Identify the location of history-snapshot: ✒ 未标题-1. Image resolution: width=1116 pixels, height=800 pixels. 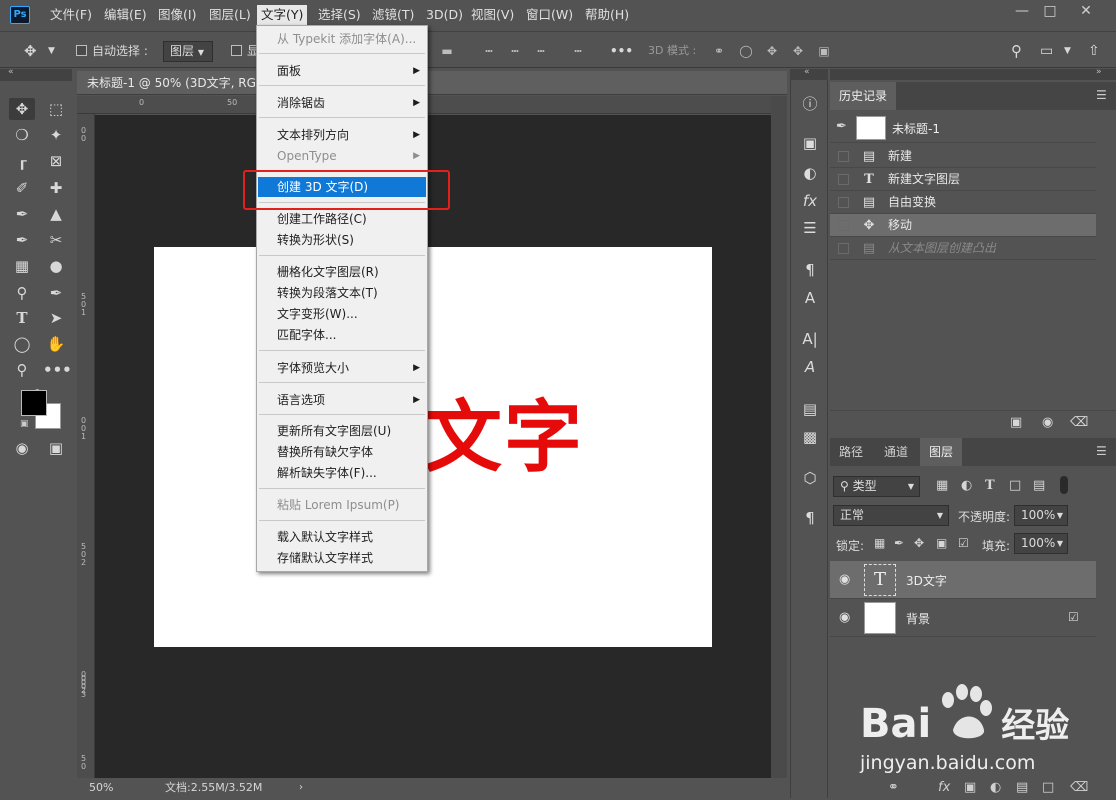
(963, 128).